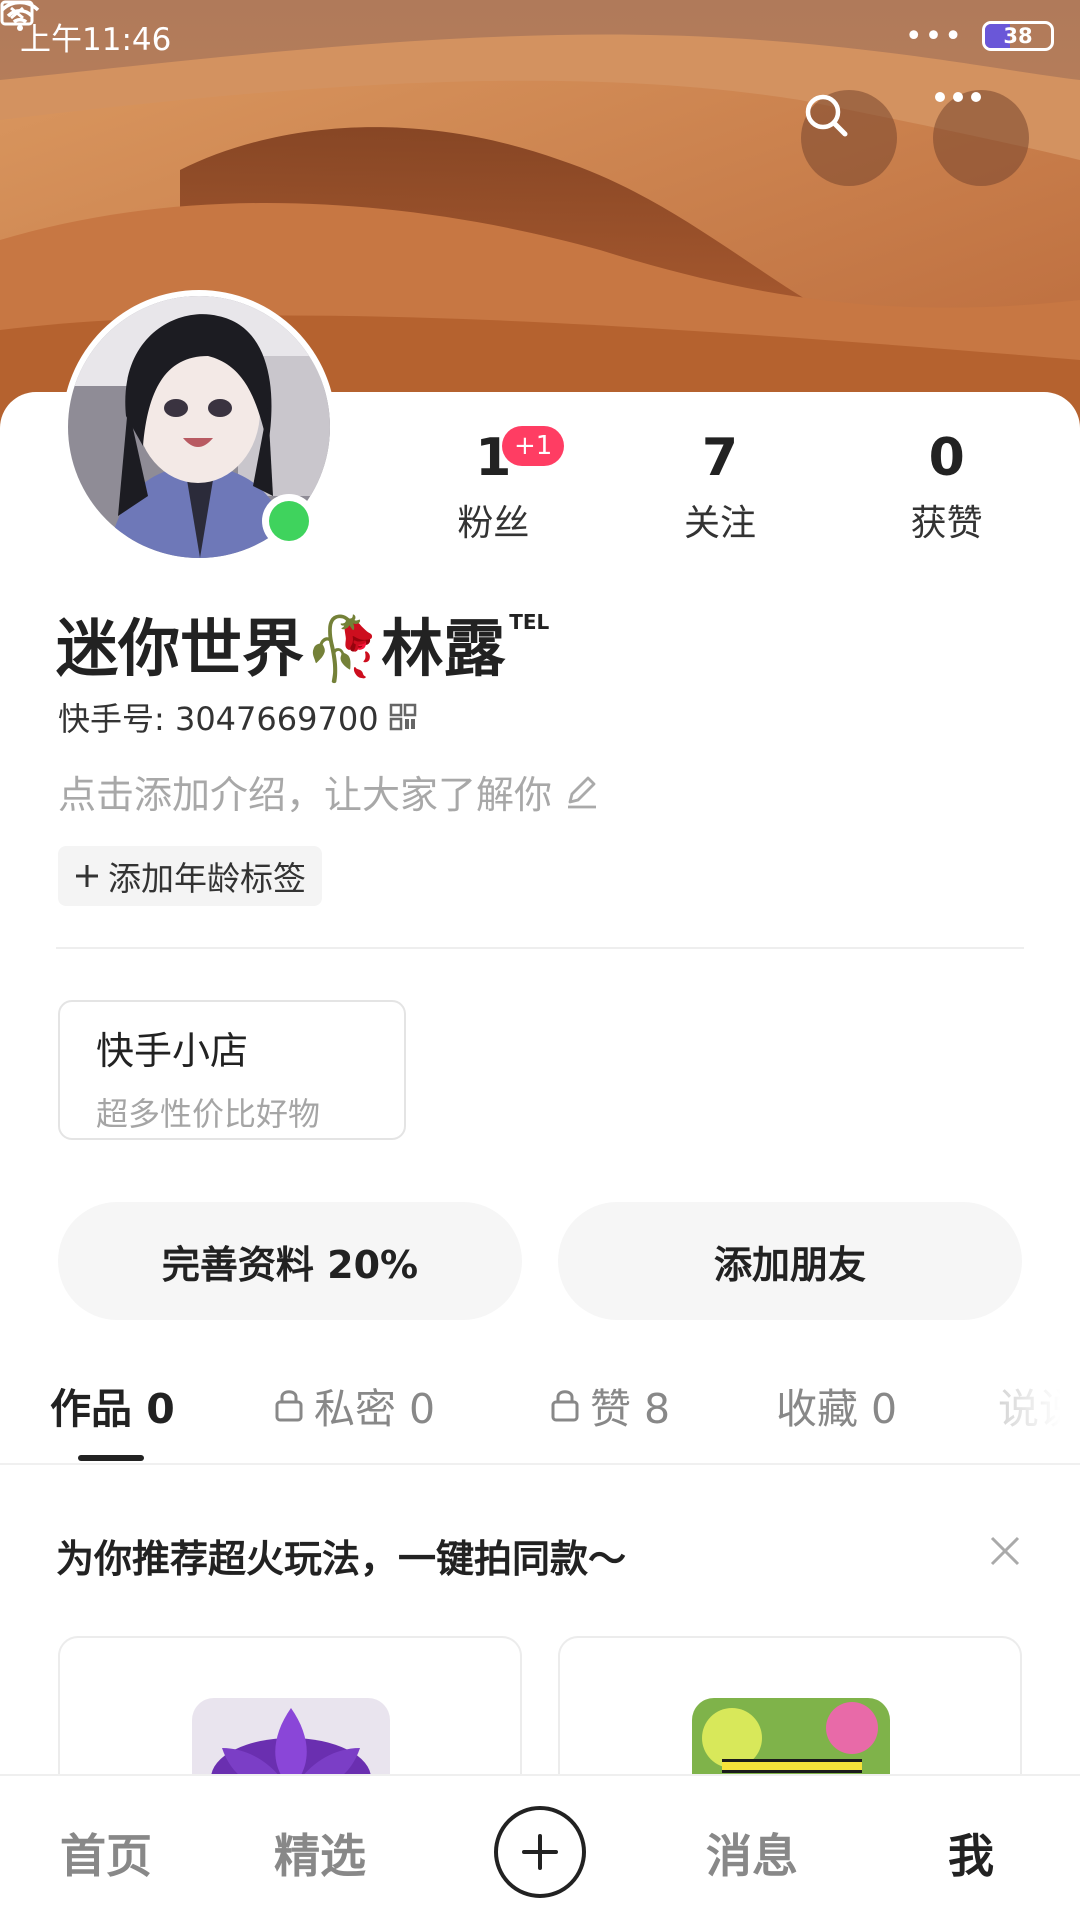 The image size is (1080, 1920). Describe the element at coordinates (790, 1261) in the screenshot. I see `add-friends-button: 添加朋友` at that location.